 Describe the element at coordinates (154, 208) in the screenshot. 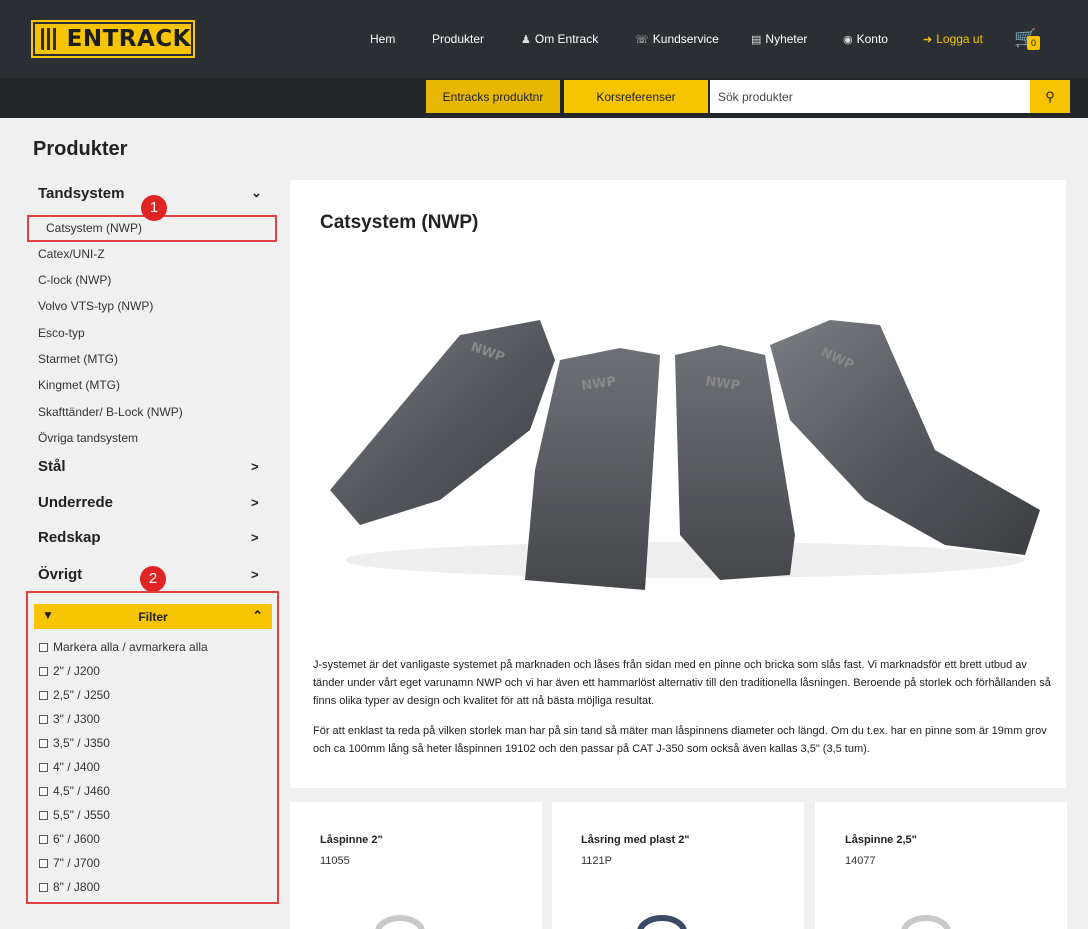

I see `annotation-marker-1: 1` at that location.